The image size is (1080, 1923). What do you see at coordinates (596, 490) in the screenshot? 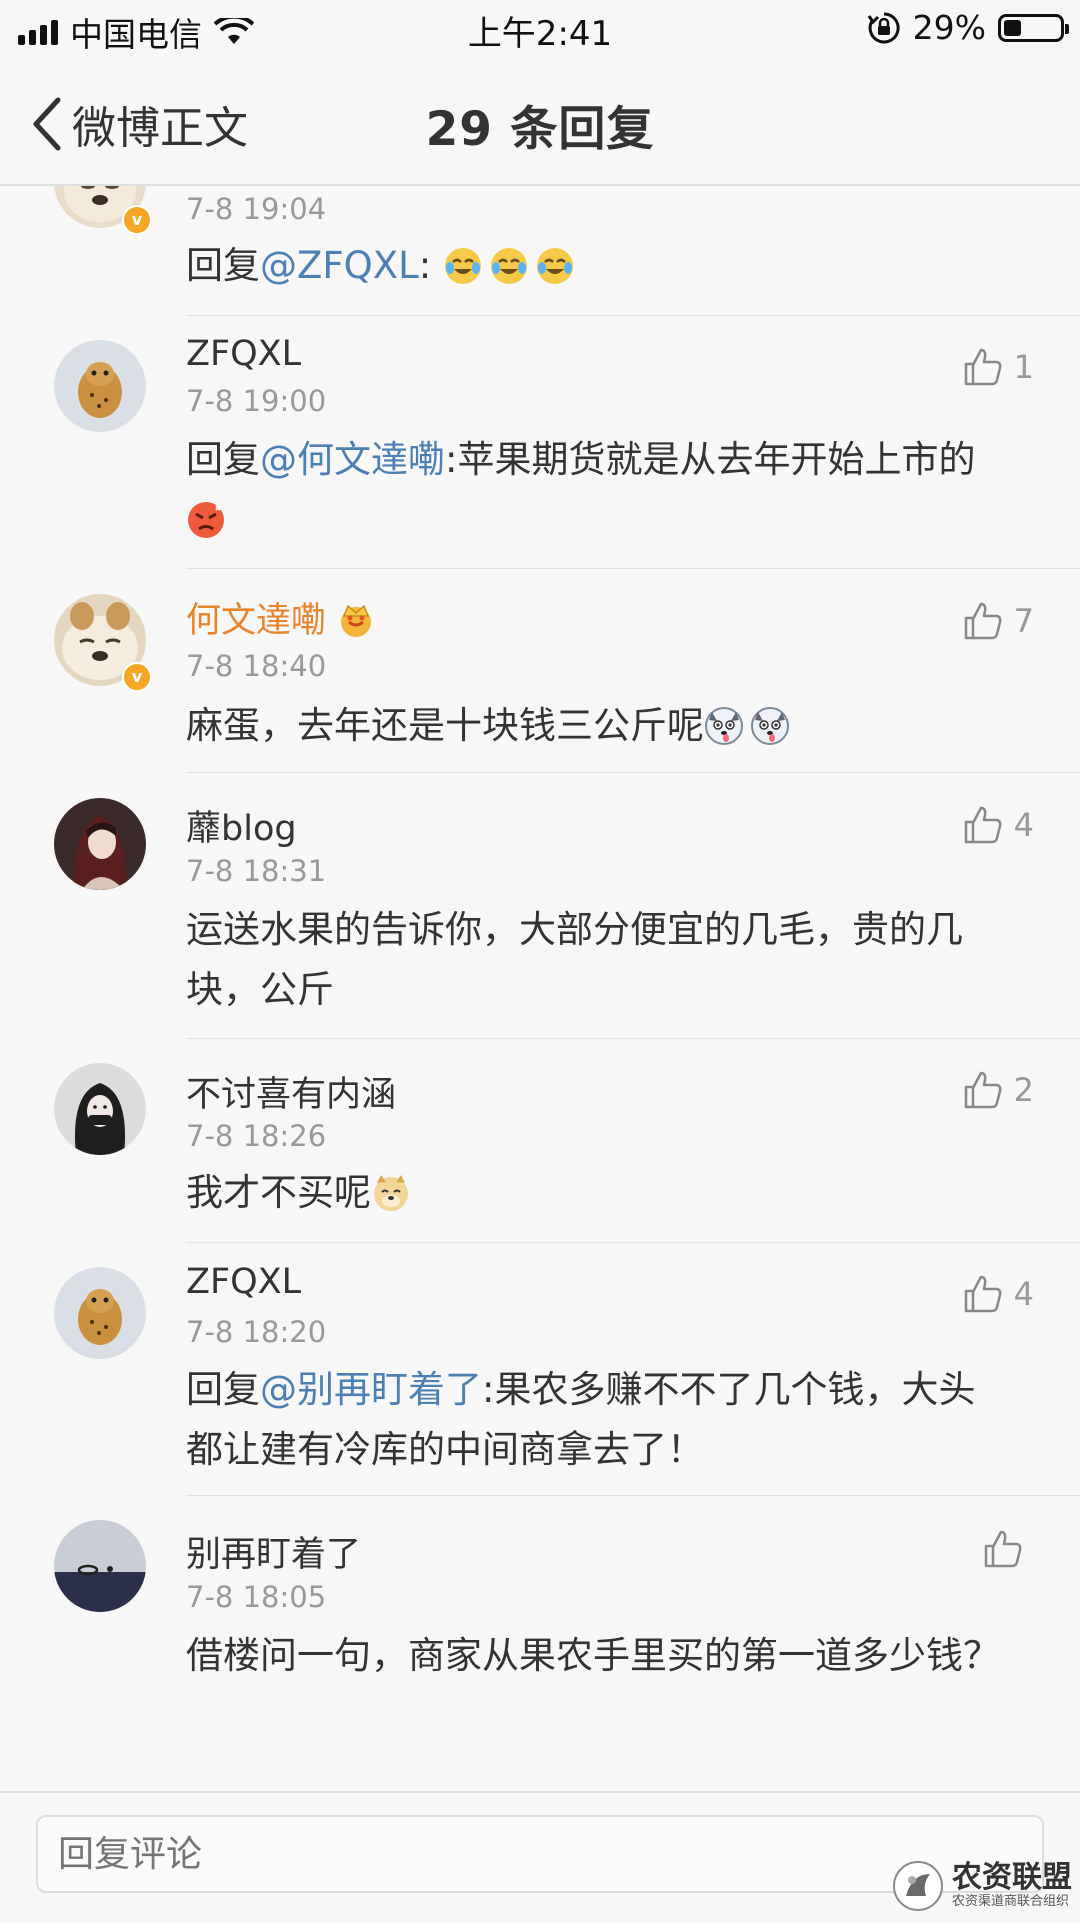
I see `comment-text: 回复@何文達嘞:苹果期货就是从去年开始上市的` at bounding box center [596, 490].